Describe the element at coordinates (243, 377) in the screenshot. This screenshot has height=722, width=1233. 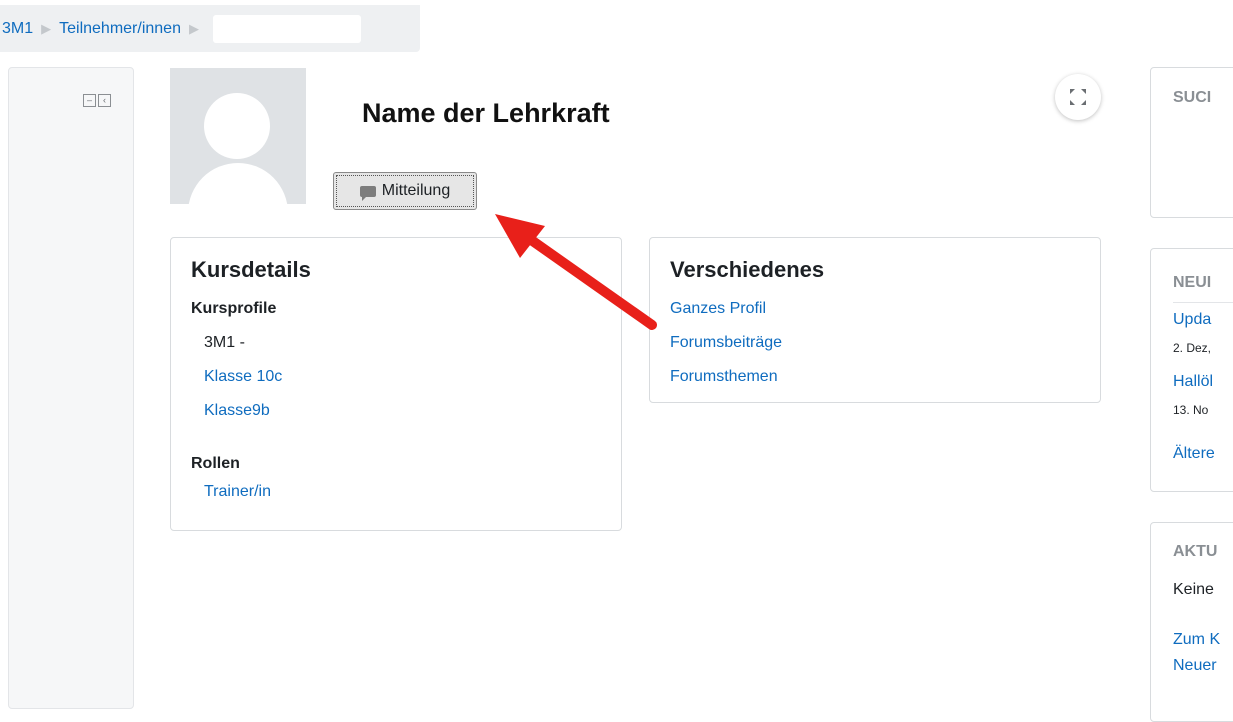
I see `course-profile-link: Klasse 10c` at that location.